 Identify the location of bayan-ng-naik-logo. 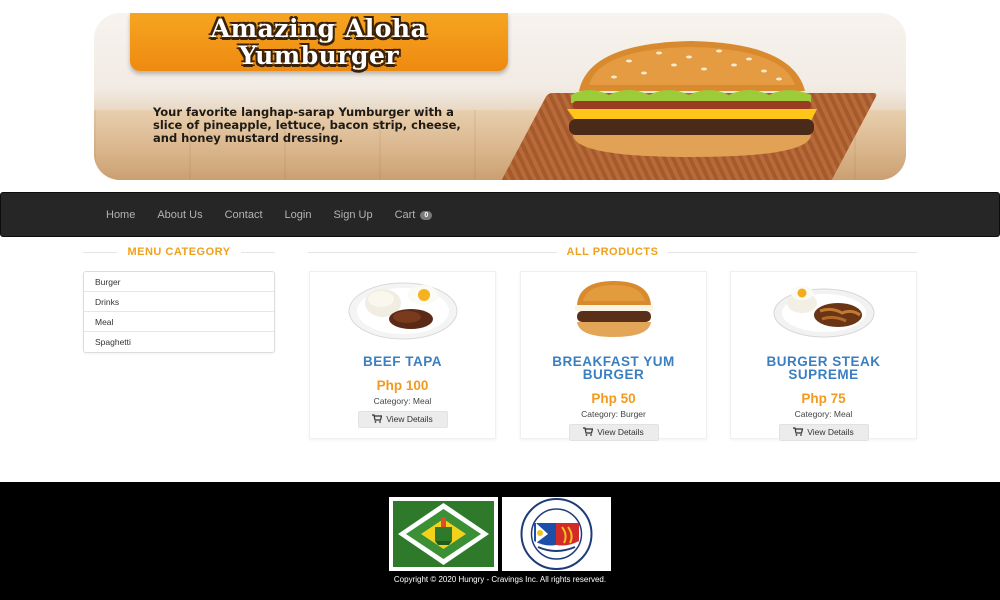
(556, 534).